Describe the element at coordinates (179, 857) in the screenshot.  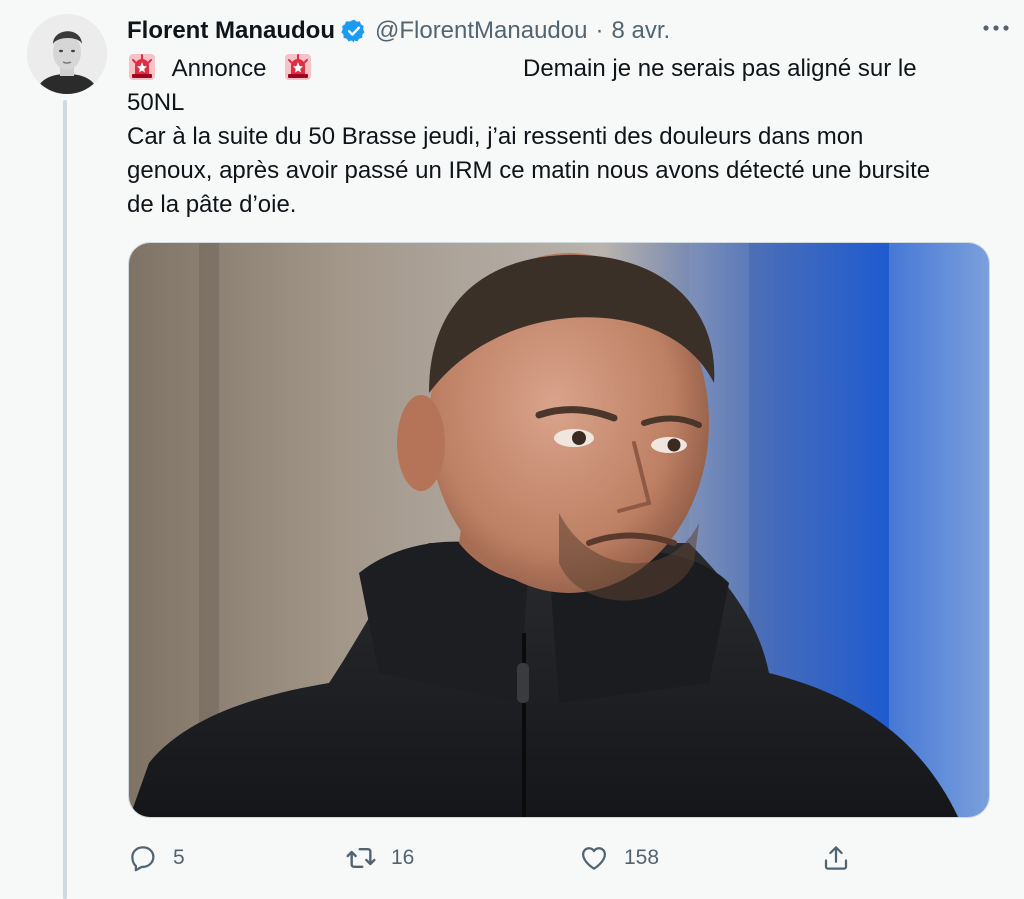
I see `reply-count: 5` at that location.